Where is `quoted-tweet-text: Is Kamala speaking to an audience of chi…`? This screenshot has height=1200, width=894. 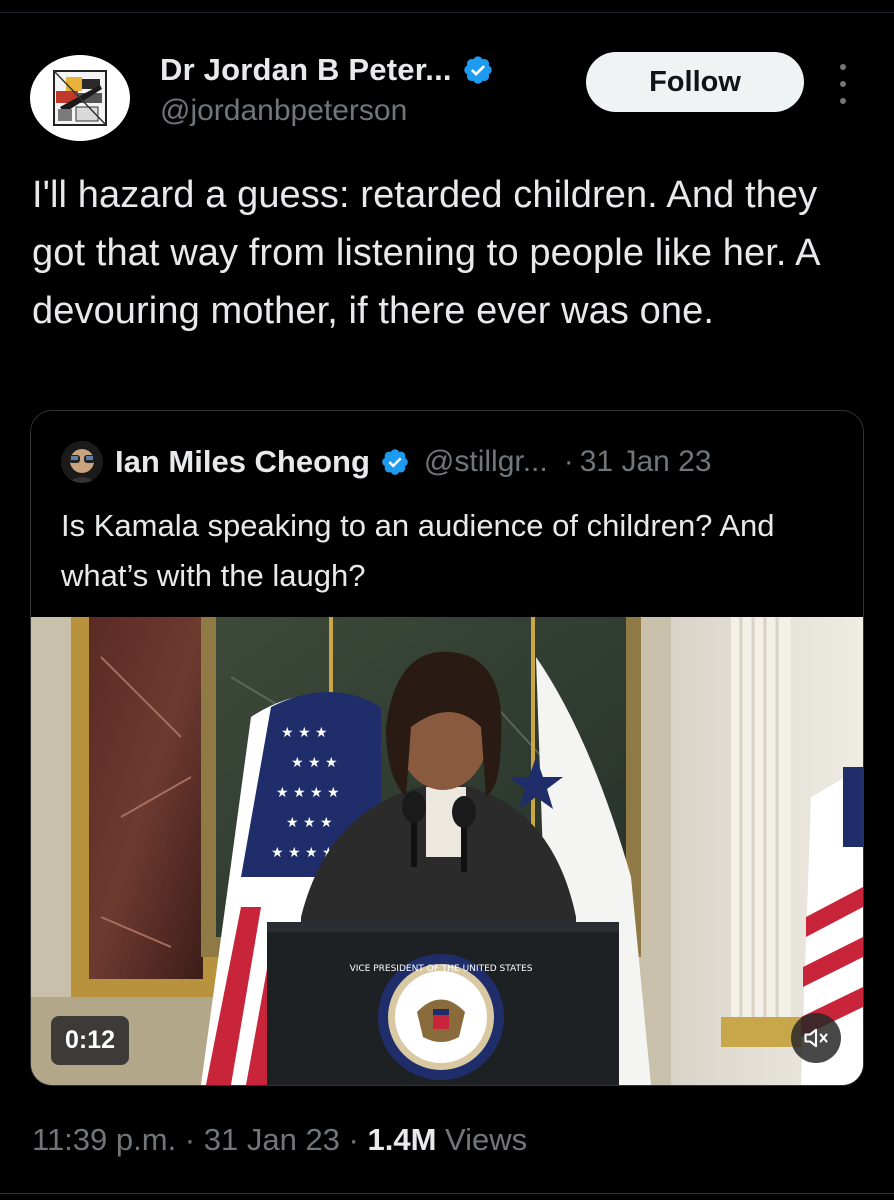 quoted-tweet-text: Is Kamala speaking to an audience of chi… is located at coordinates (418, 550).